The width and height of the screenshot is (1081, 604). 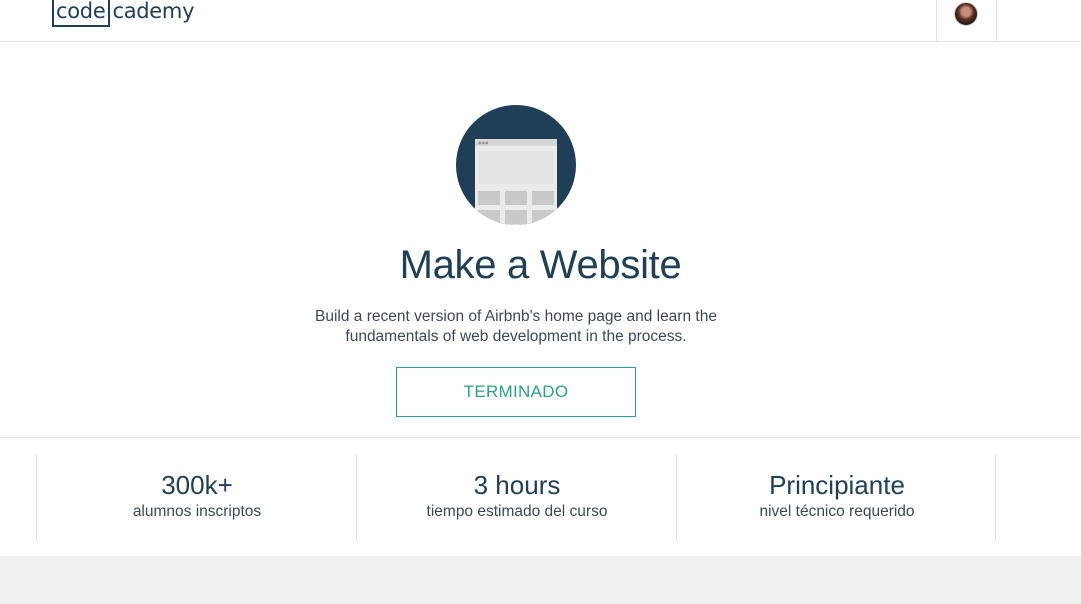 I want to click on stat-level: Principiante nivel técnico requerido, so click(x=837, y=497).